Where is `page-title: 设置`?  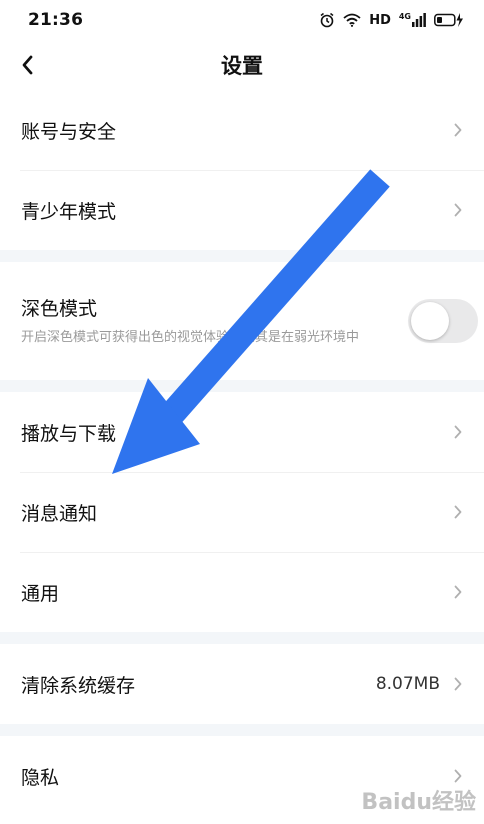
page-title: 设置 is located at coordinates (242, 66).